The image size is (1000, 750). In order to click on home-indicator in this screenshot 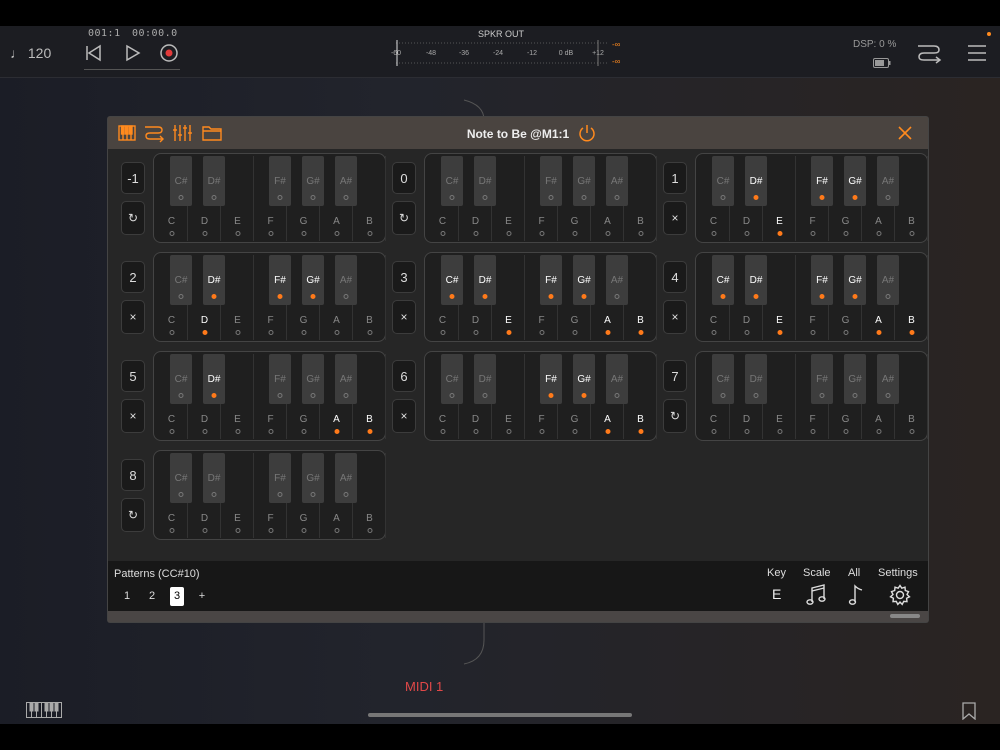, I will do `click(500, 715)`.